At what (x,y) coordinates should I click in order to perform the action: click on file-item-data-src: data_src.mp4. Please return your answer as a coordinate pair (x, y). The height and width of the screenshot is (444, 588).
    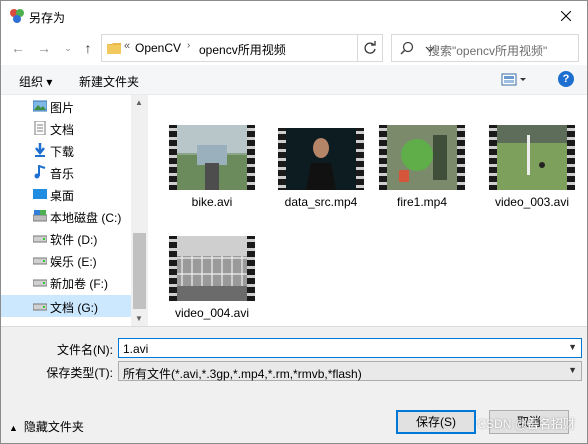
    Looking at the image, I should click on (315, 173).